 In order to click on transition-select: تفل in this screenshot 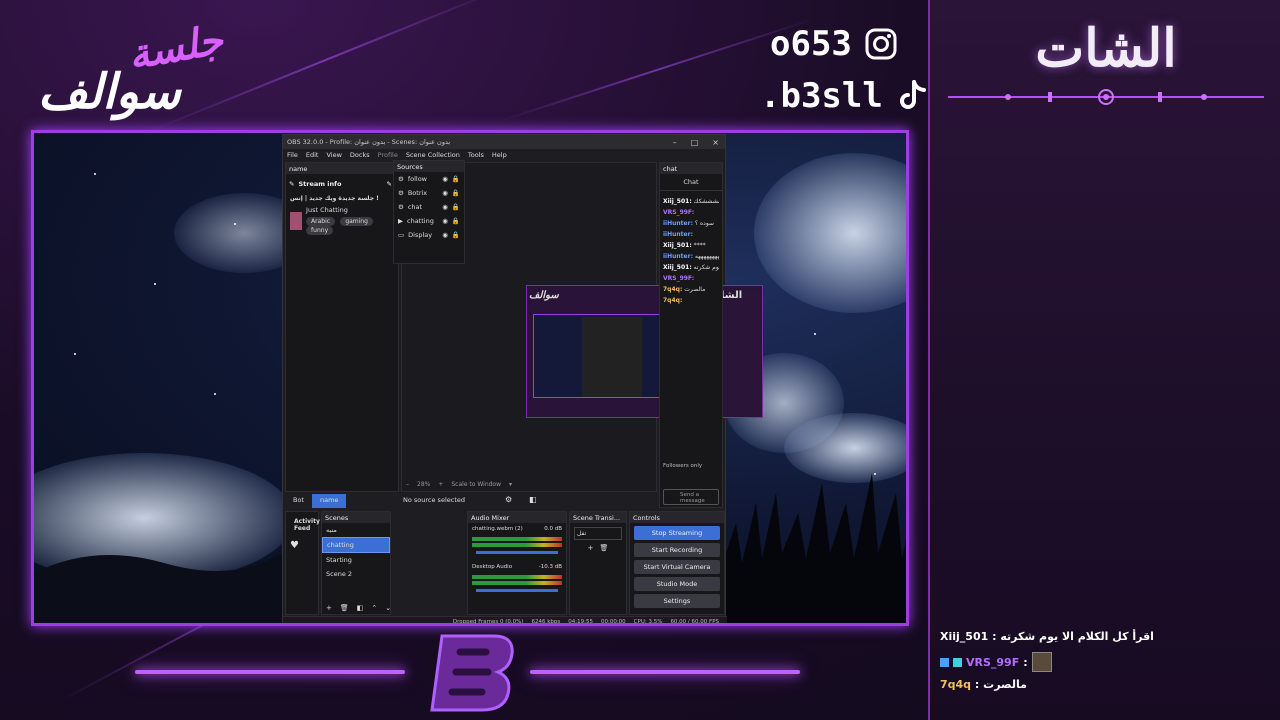, I will do `click(598, 533)`.